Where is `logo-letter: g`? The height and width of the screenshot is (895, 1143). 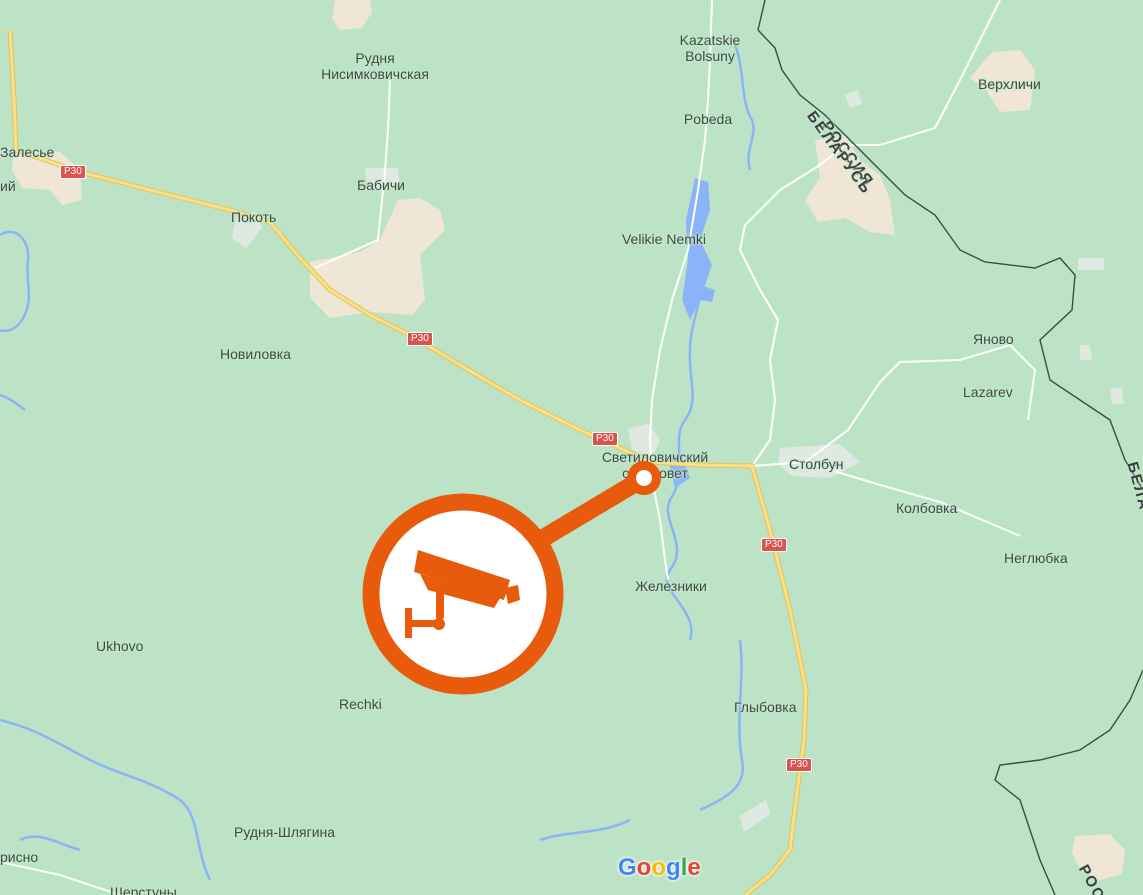
logo-letter: g is located at coordinates (673, 867).